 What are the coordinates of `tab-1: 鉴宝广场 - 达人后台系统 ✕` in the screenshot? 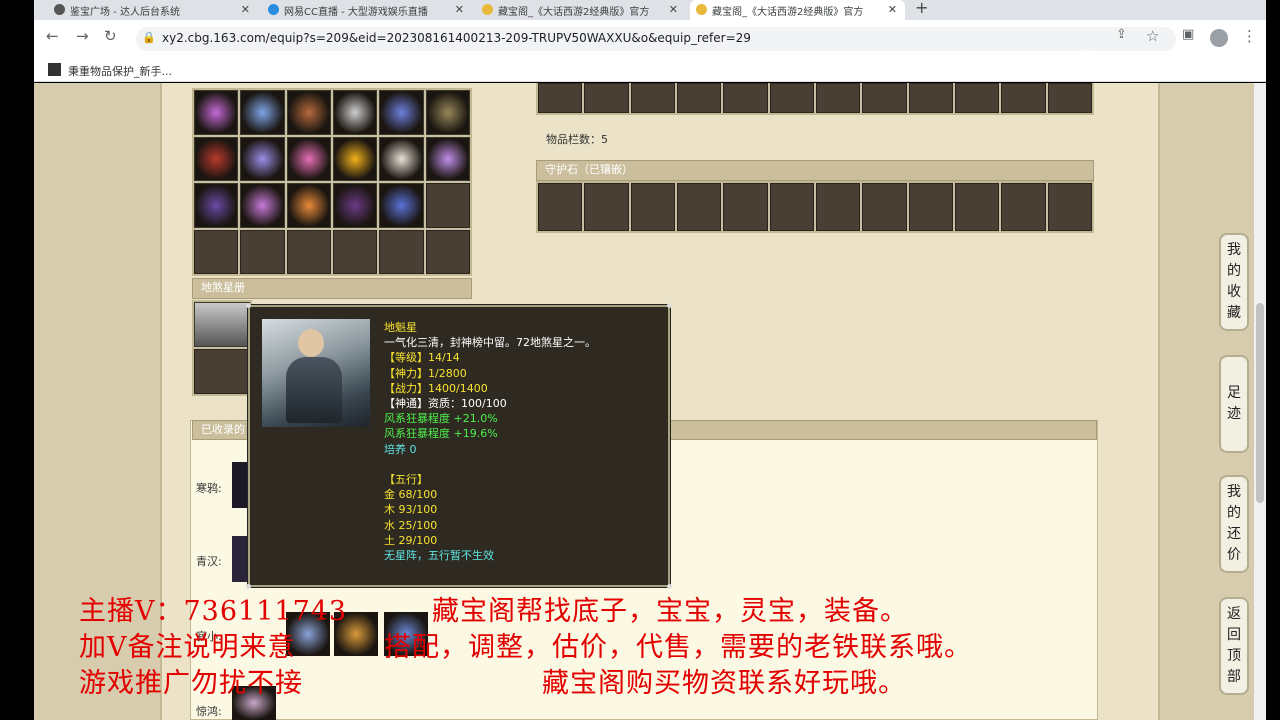 It's located at (153, 10).